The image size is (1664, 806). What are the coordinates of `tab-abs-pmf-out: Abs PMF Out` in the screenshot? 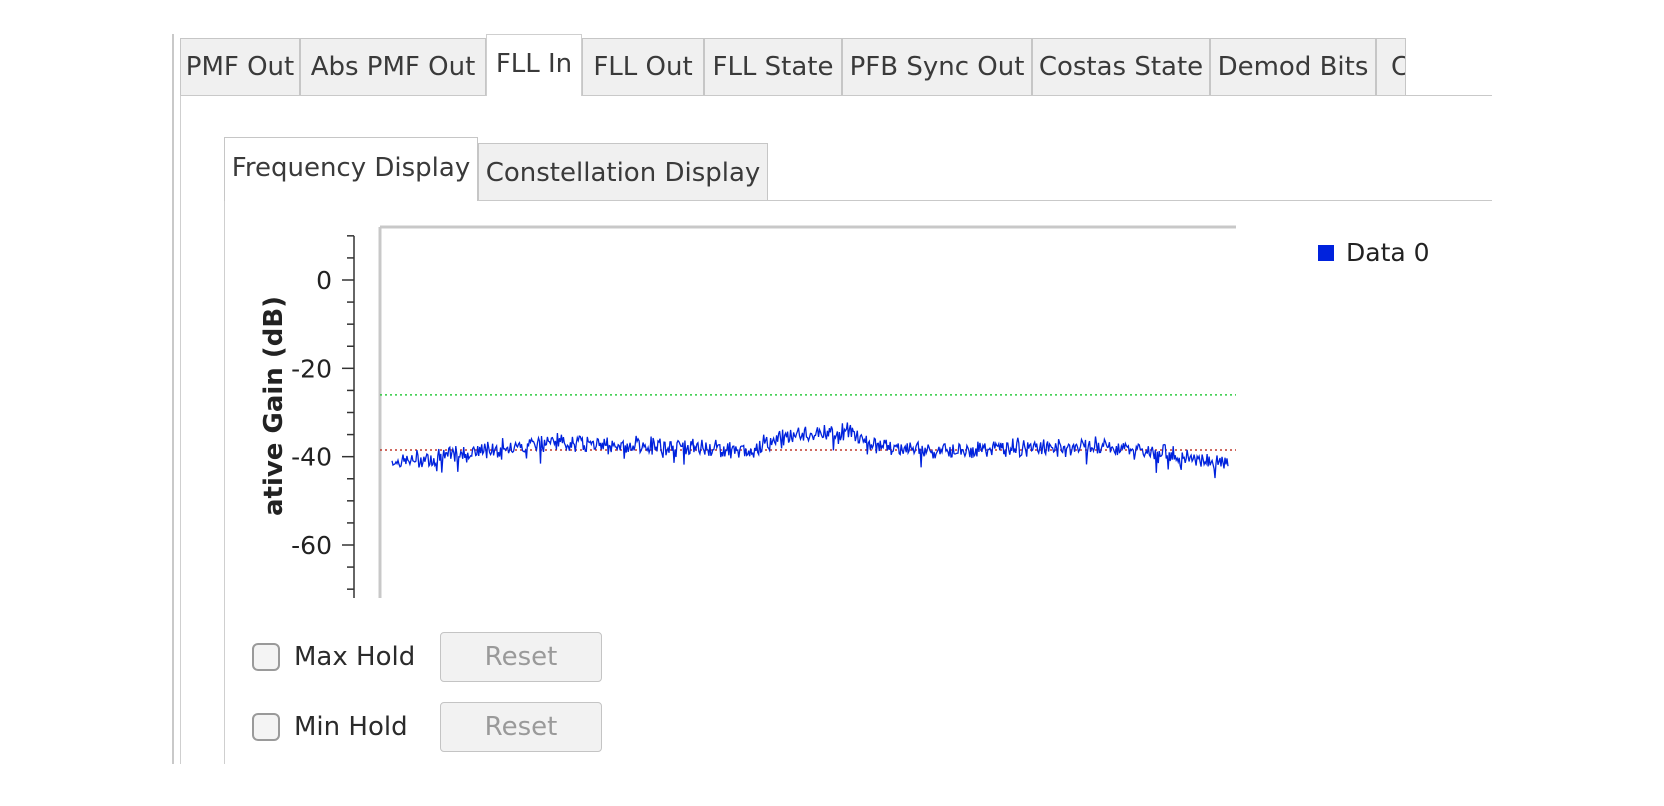 It's located at (393, 66).